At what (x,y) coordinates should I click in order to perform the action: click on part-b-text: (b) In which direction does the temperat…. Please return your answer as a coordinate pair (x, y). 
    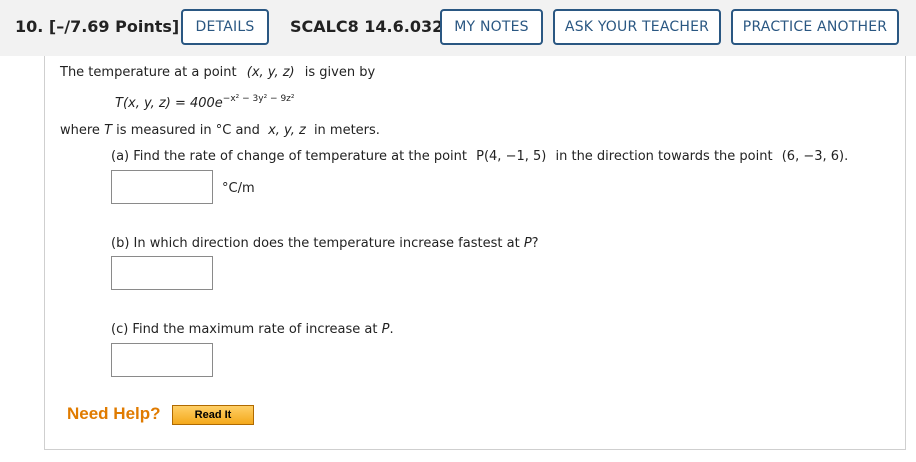
    Looking at the image, I should click on (315, 243).